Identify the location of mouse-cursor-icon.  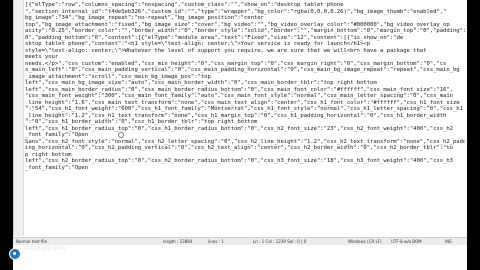
(121, 135).